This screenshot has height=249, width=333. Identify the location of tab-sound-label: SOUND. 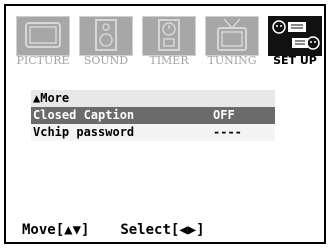
(106, 60).